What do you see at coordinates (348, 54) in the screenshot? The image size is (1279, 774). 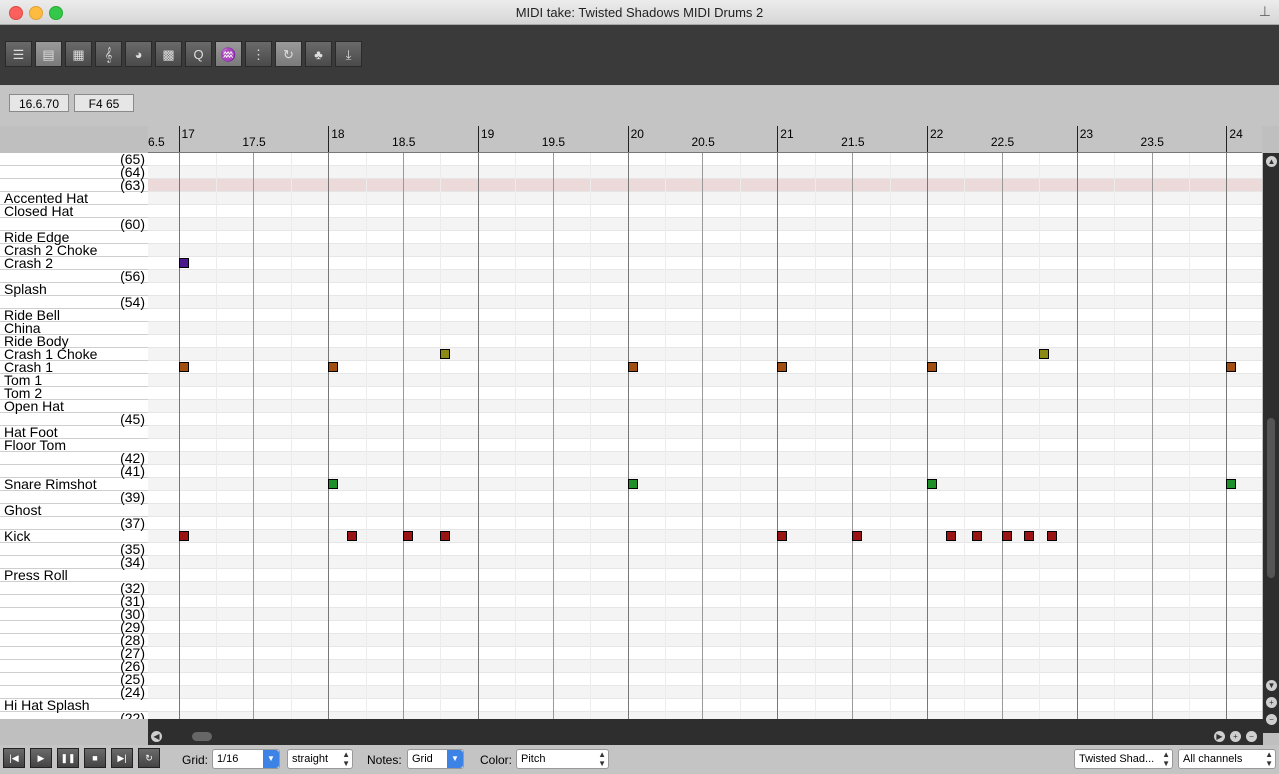 I see `import-icon: ⤓` at bounding box center [348, 54].